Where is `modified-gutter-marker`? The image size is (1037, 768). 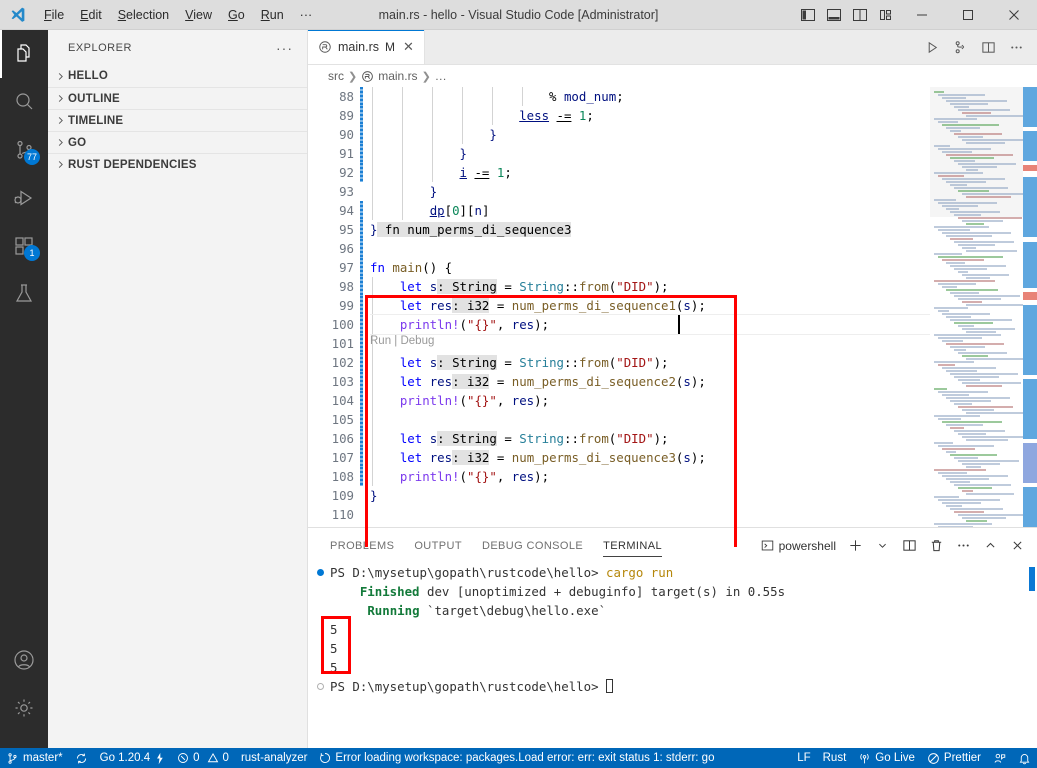
modified-gutter-marker is located at coordinates (361, 153).